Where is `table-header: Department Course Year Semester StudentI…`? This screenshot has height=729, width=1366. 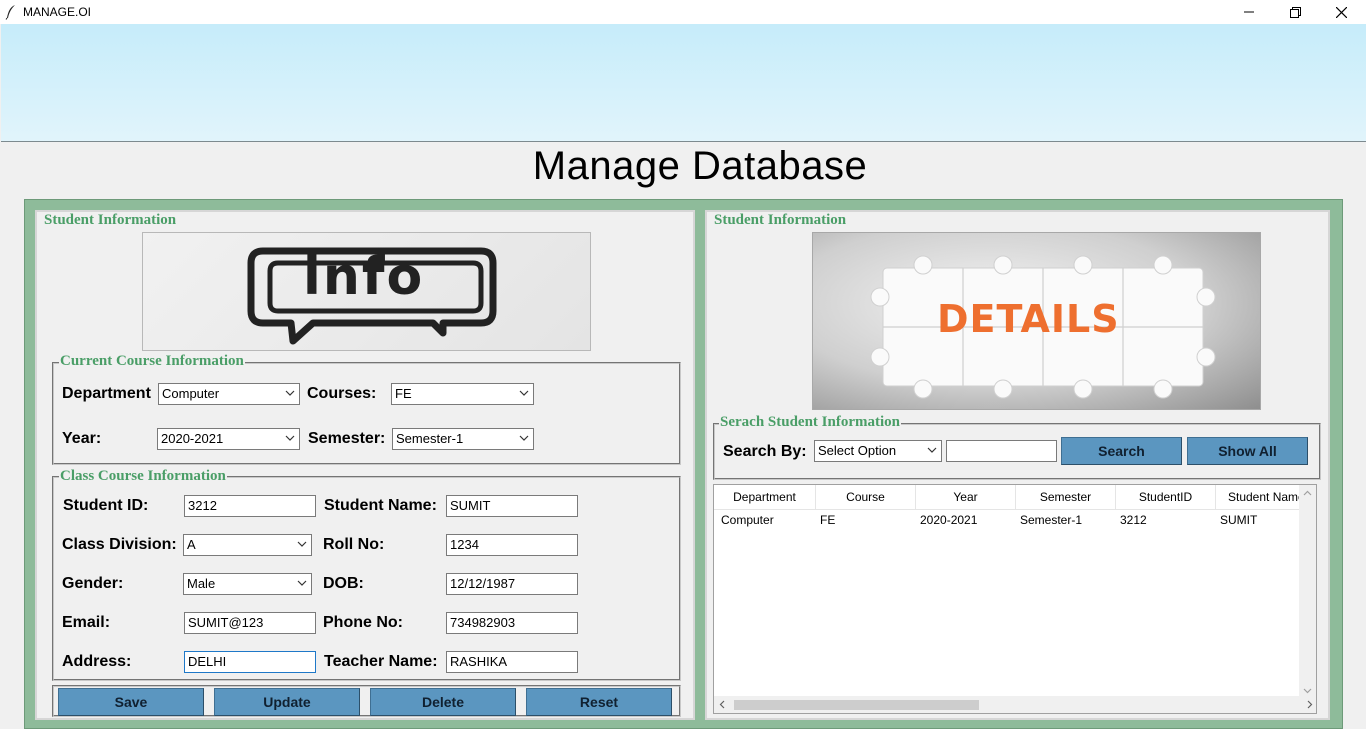 table-header: Department Course Year Semester StudentI… is located at coordinates (1009, 497).